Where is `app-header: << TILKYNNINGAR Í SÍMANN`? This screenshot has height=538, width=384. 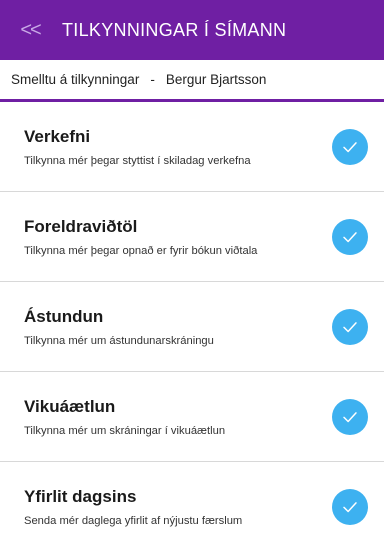
app-header: << TILKYNNINGAR Í SÍMANN is located at coordinates (192, 30).